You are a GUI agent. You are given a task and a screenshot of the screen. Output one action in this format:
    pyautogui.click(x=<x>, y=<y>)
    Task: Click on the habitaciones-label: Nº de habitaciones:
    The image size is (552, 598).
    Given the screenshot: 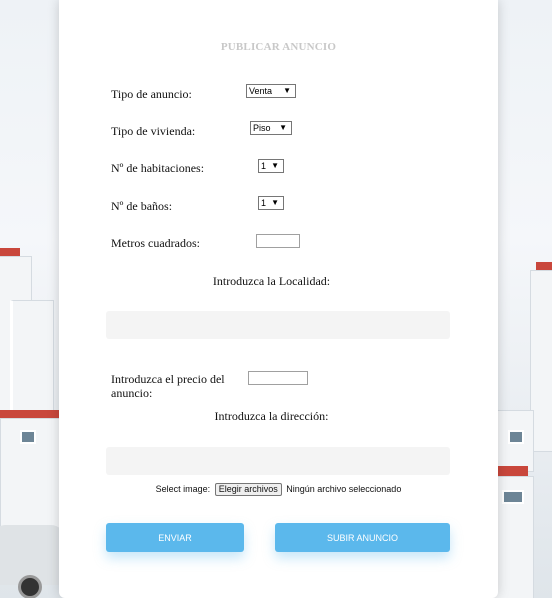 What is the action you would take?
    pyautogui.click(x=158, y=168)
    